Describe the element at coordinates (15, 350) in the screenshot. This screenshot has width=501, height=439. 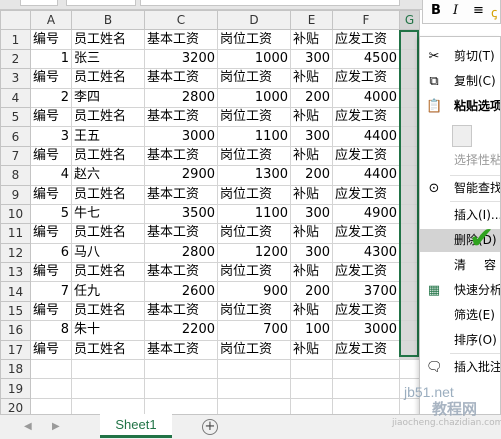
I see `row-header: 17` at that location.